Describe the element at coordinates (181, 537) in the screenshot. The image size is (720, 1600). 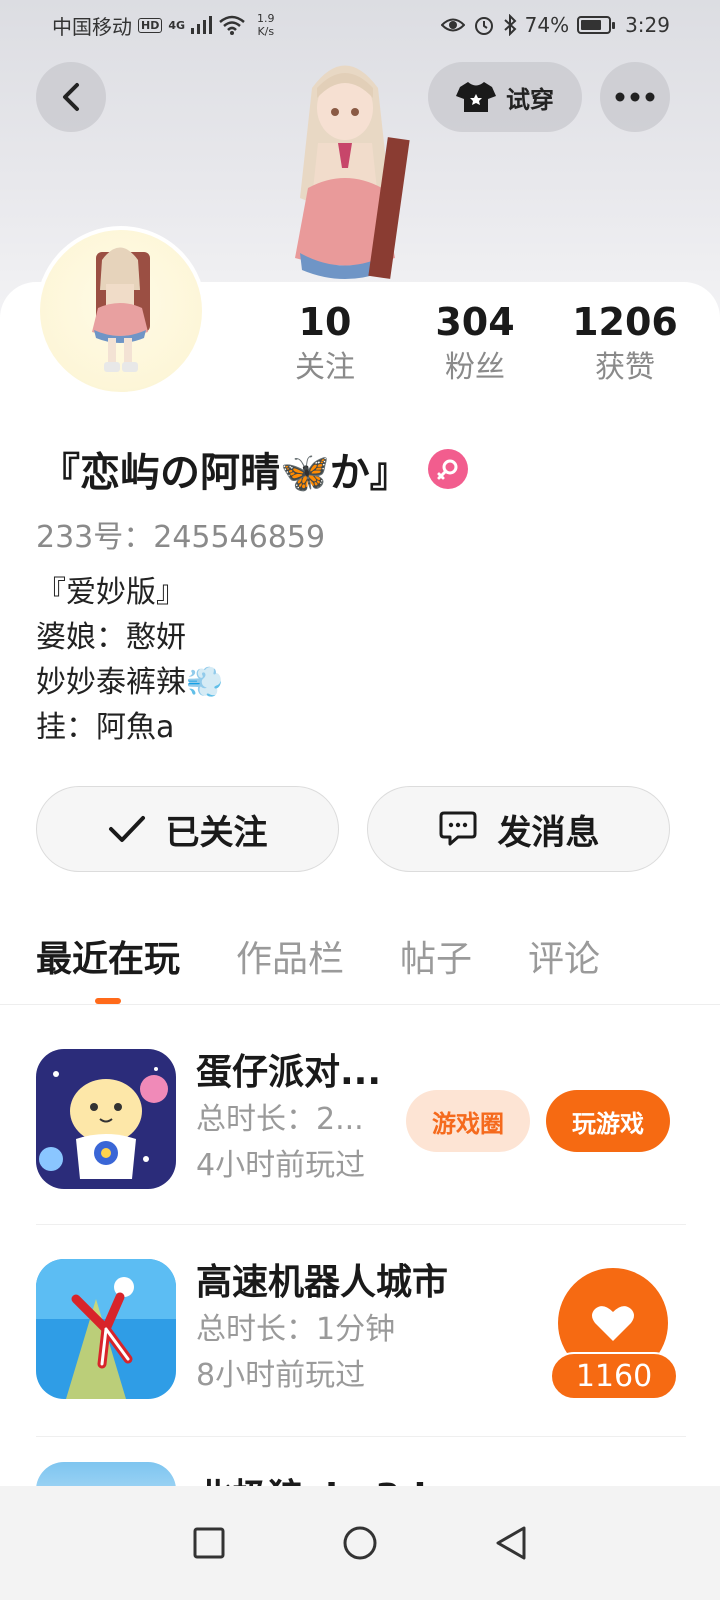
I see `user-id: 233号：245546859` at that location.